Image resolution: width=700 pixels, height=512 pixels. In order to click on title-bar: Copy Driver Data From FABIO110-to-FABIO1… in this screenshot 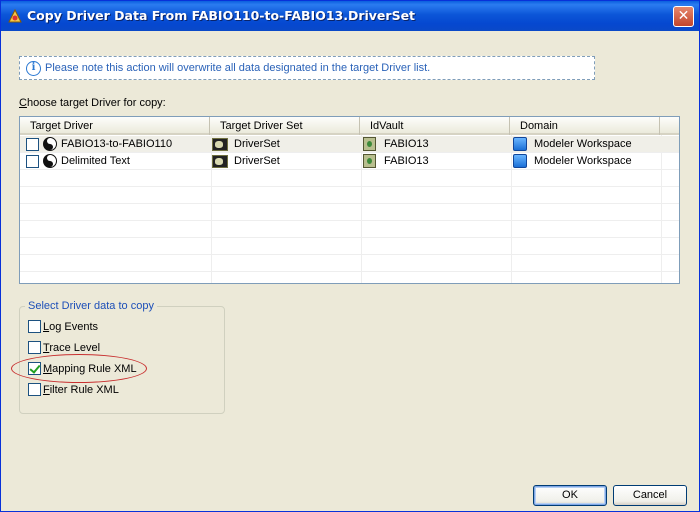, I will do `click(350, 16)`.